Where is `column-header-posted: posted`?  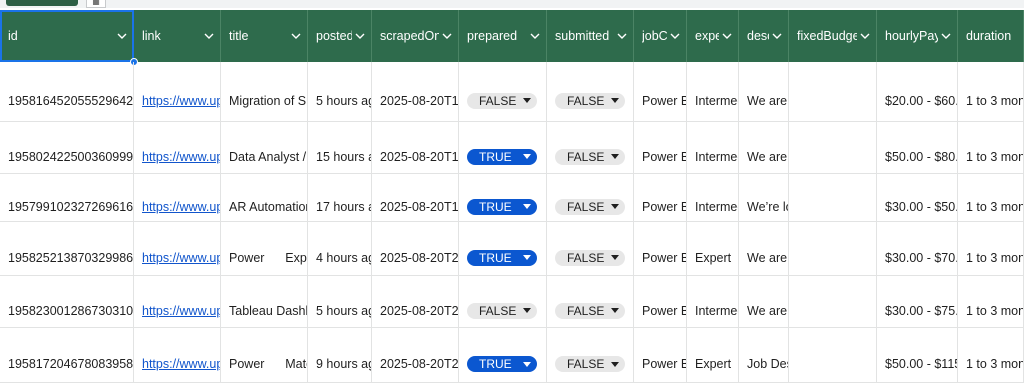
column-header-posted: posted is located at coordinates (340, 36).